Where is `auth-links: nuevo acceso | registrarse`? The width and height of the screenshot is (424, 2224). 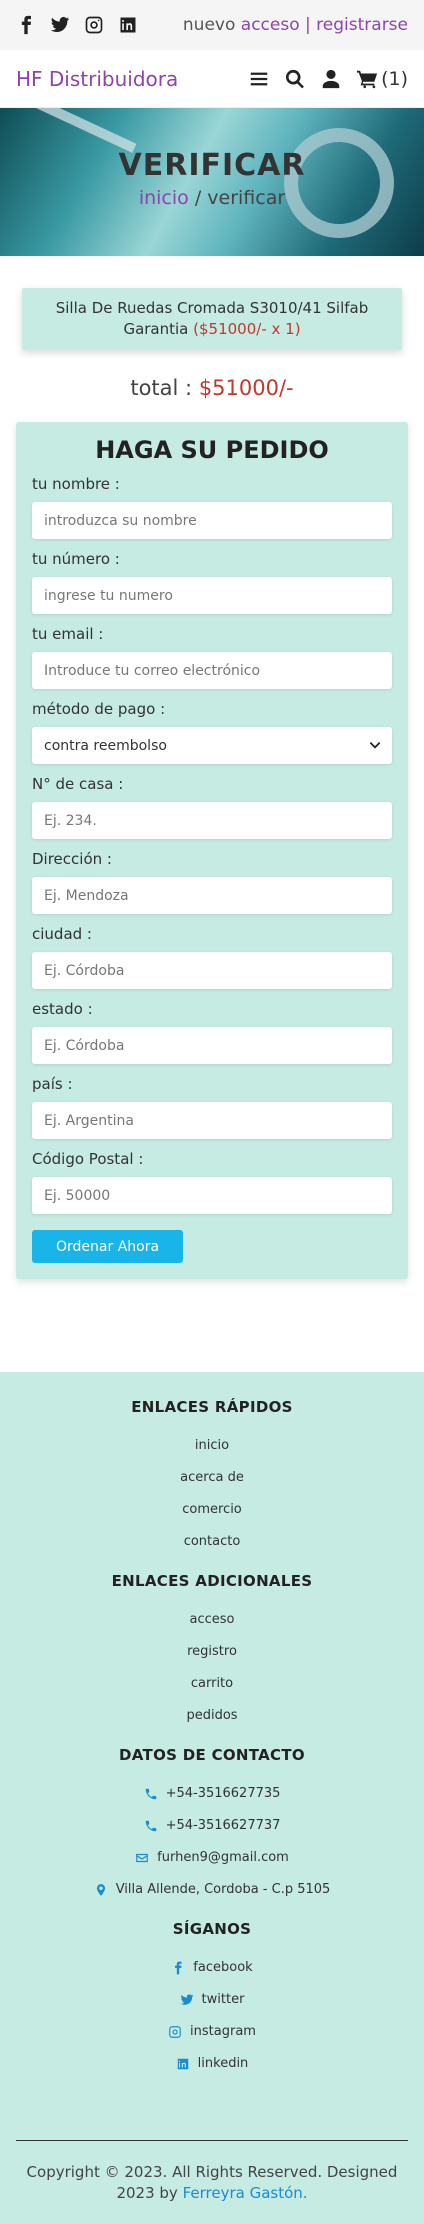 auth-links: nuevo acceso | registrarse is located at coordinates (295, 25).